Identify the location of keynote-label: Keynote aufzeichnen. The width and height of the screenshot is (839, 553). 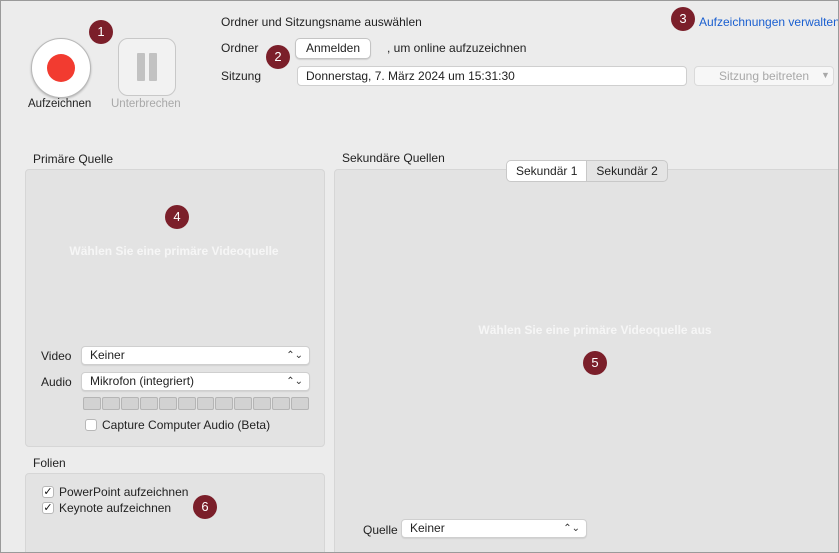
(115, 508).